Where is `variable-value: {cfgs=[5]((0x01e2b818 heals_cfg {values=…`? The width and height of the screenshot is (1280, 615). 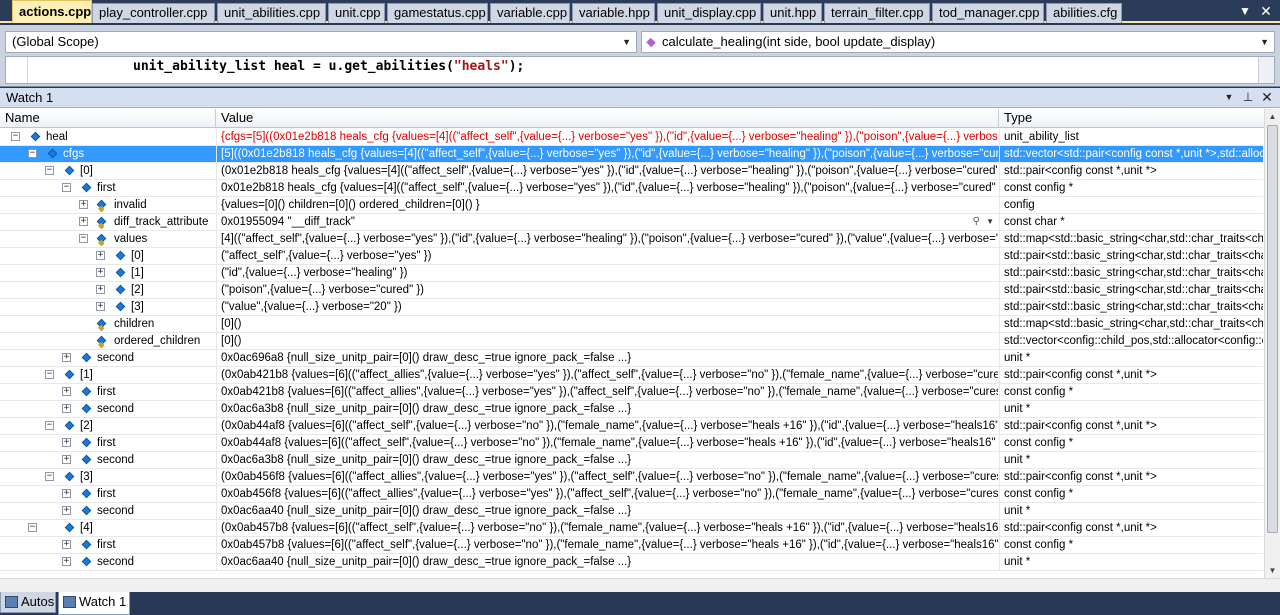
variable-value: {cfgs=[5]((0x01e2b818 heals_cfg {values=… is located at coordinates (607, 137).